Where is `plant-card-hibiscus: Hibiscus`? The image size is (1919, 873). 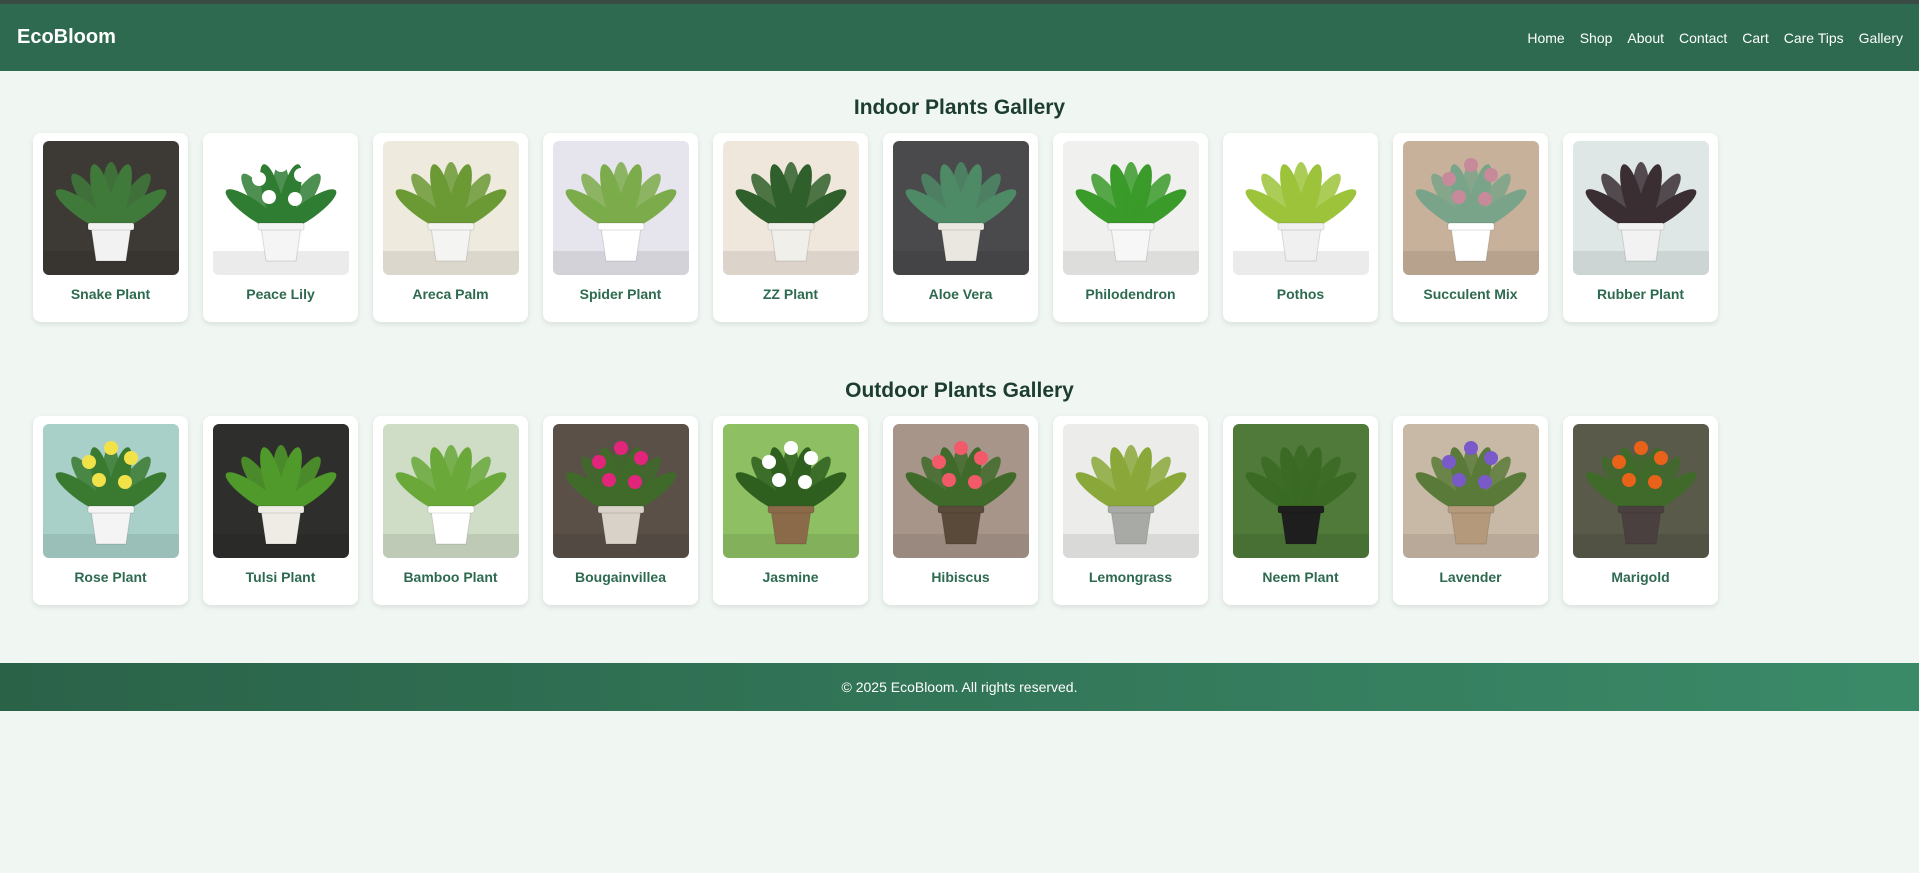 plant-card-hibiscus: Hibiscus is located at coordinates (960, 510).